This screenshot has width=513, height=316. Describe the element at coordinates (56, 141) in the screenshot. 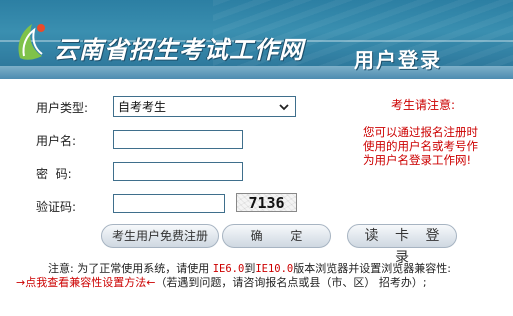

I see `username-label: 用户名:` at that location.